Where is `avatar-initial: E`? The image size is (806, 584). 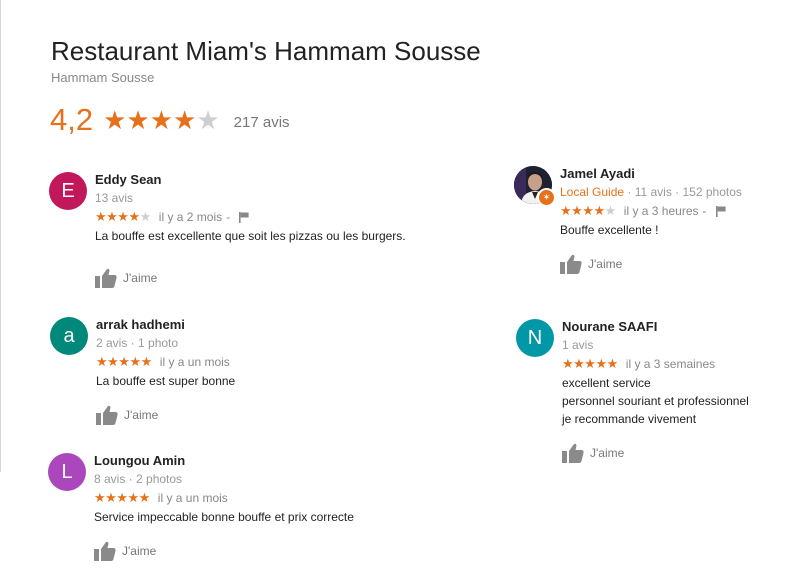 avatar-initial: E is located at coordinates (68, 190).